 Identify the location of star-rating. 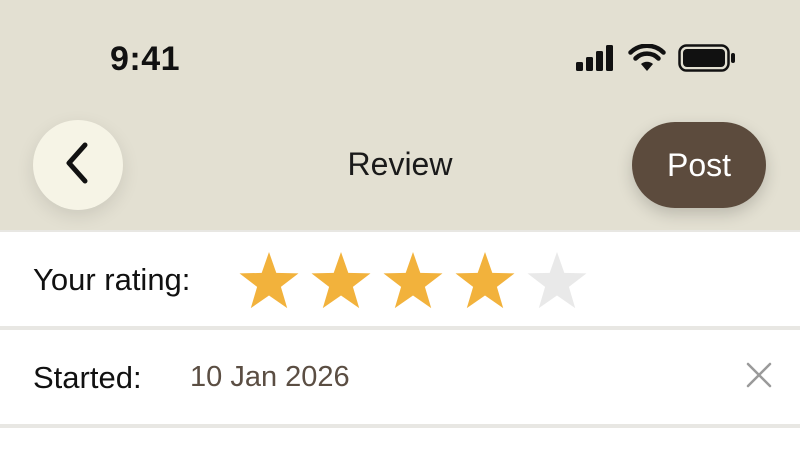
(413, 281).